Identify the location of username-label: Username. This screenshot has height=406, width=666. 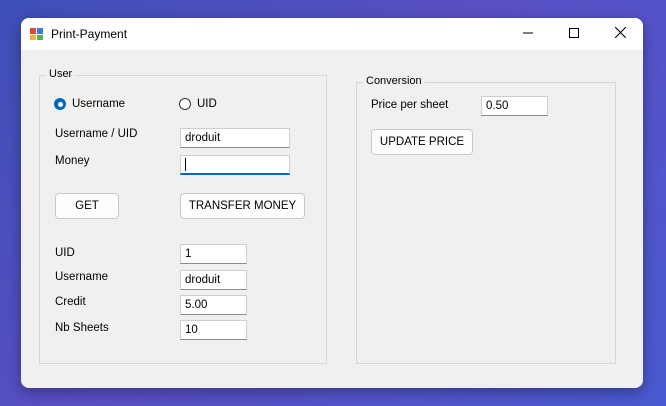
(82, 277).